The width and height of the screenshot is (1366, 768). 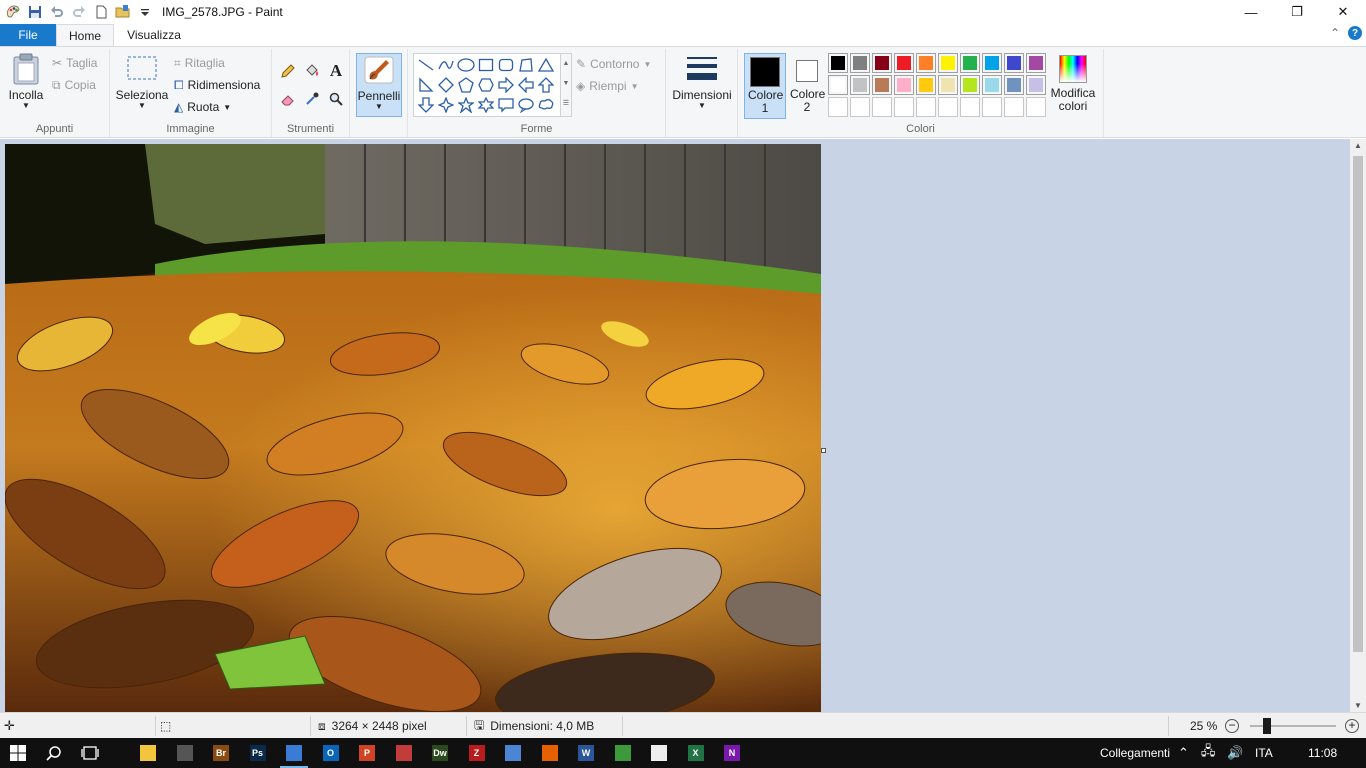 What do you see at coordinates (823, 450) in the screenshot?
I see `canvas-resize-handle` at bounding box center [823, 450].